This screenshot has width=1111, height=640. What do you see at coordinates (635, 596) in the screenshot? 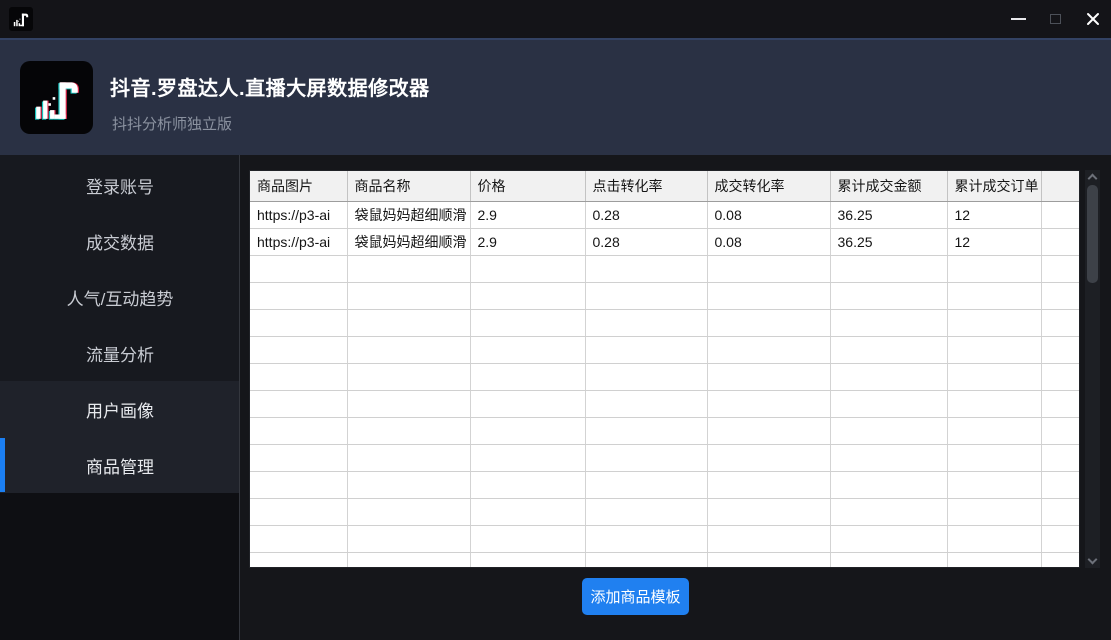
I see `add-product-template-button: 添加商品模板` at bounding box center [635, 596].